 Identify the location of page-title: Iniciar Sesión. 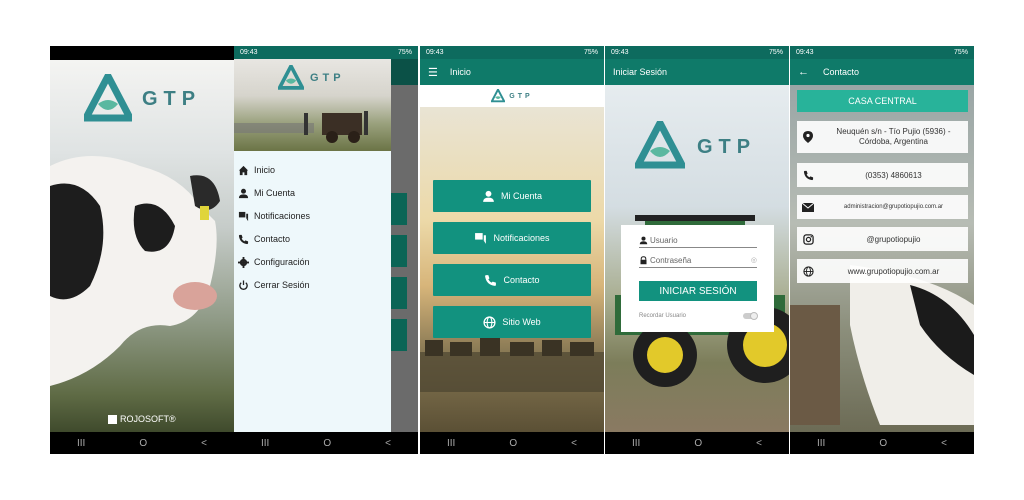
(640, 72).